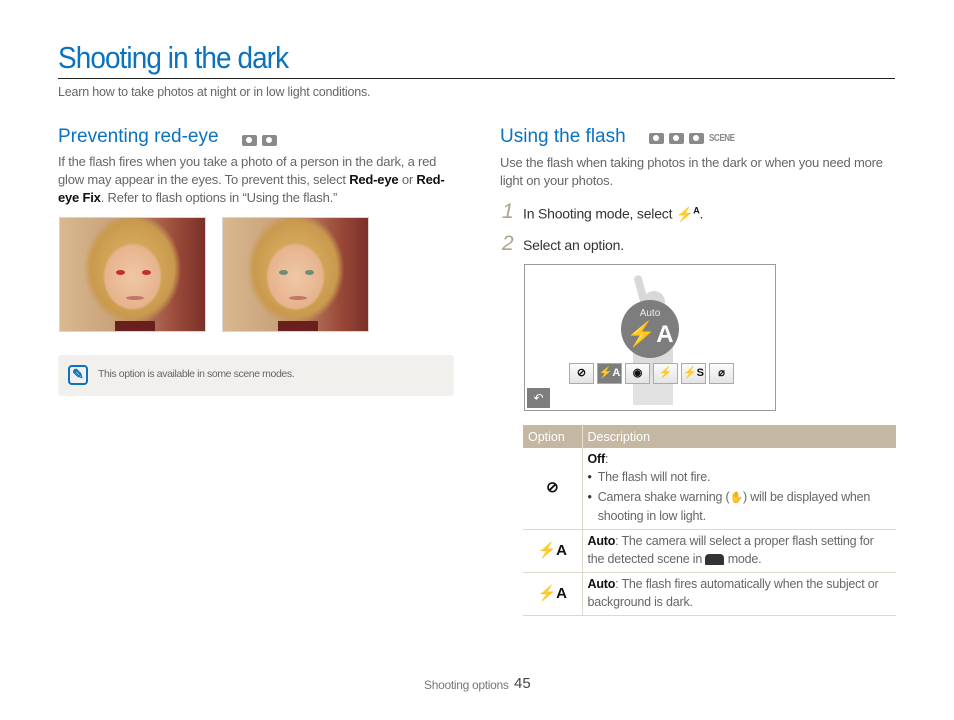  What do you see at coordinates (722, 138) in the screenshot?
I see `scene-mode-label: SCENE` at bounding box center [722, 138].